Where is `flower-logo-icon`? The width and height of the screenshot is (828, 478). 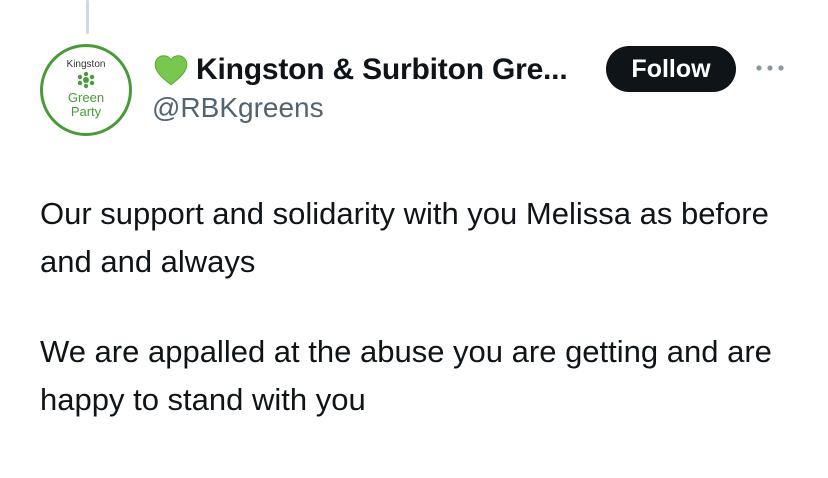 flower-logo-icon is located at coordinates (86, 80).